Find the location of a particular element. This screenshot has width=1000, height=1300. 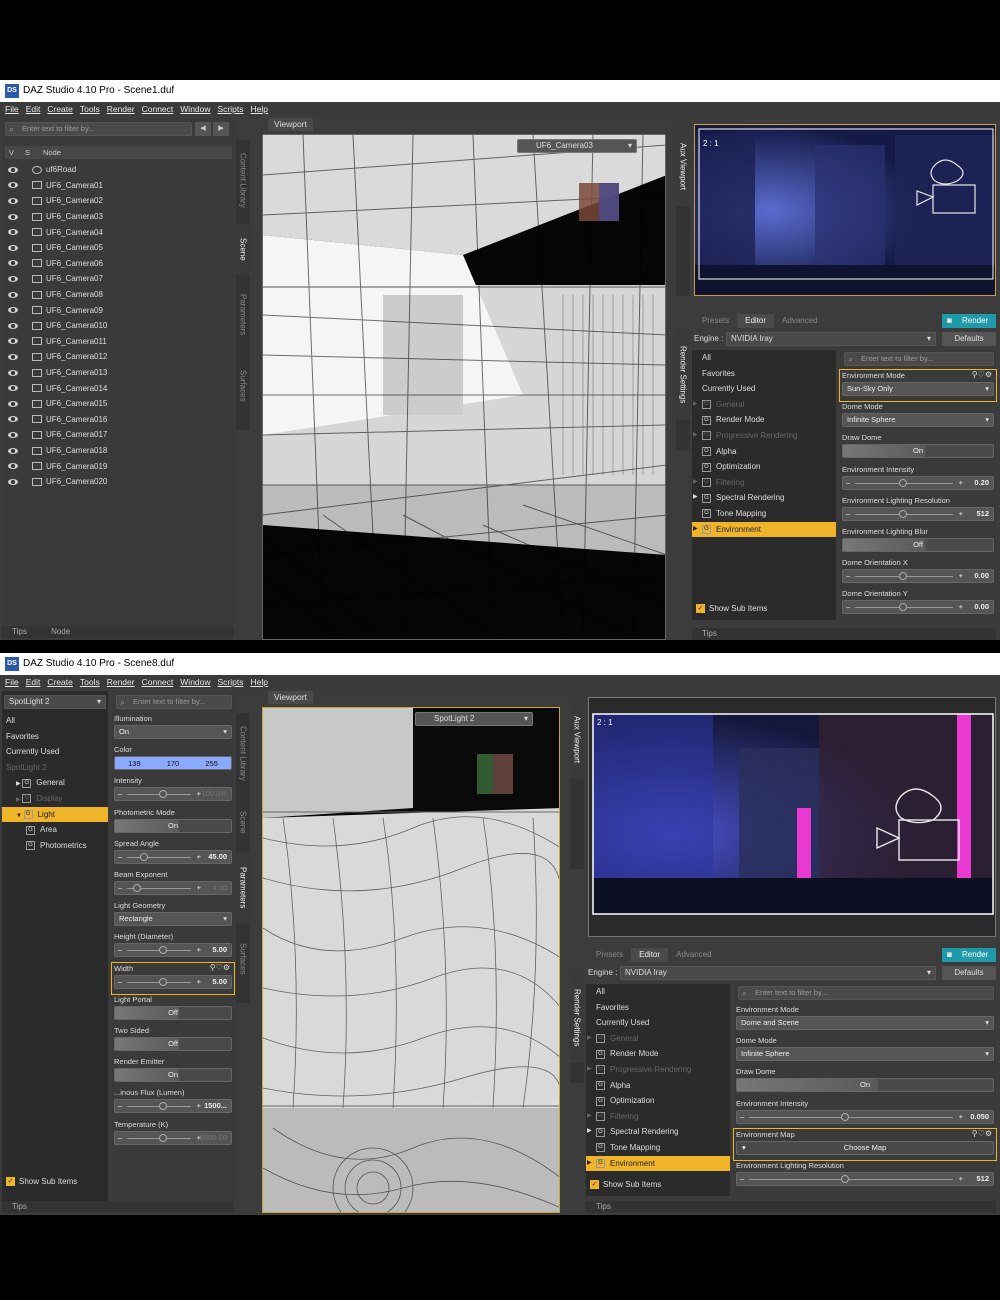

menu-scripts: Scripts is located at coordinates (231, 109).